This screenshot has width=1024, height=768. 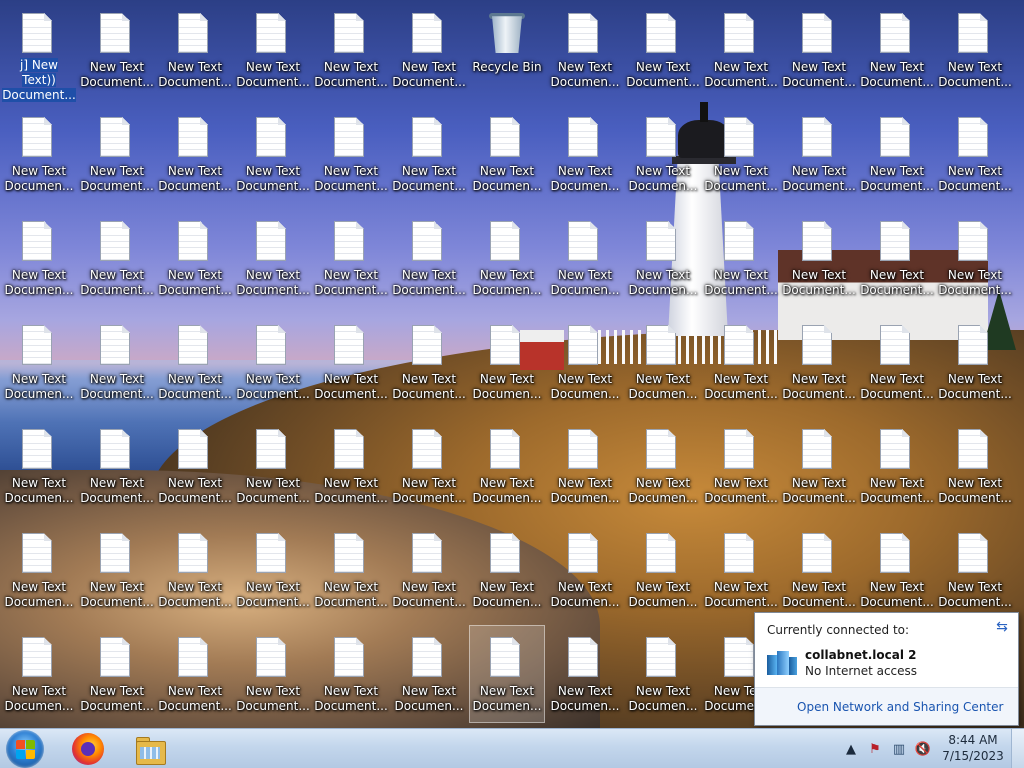 I want to click on action-center-flag-icon: ⚑, so click(x=875, y=749).